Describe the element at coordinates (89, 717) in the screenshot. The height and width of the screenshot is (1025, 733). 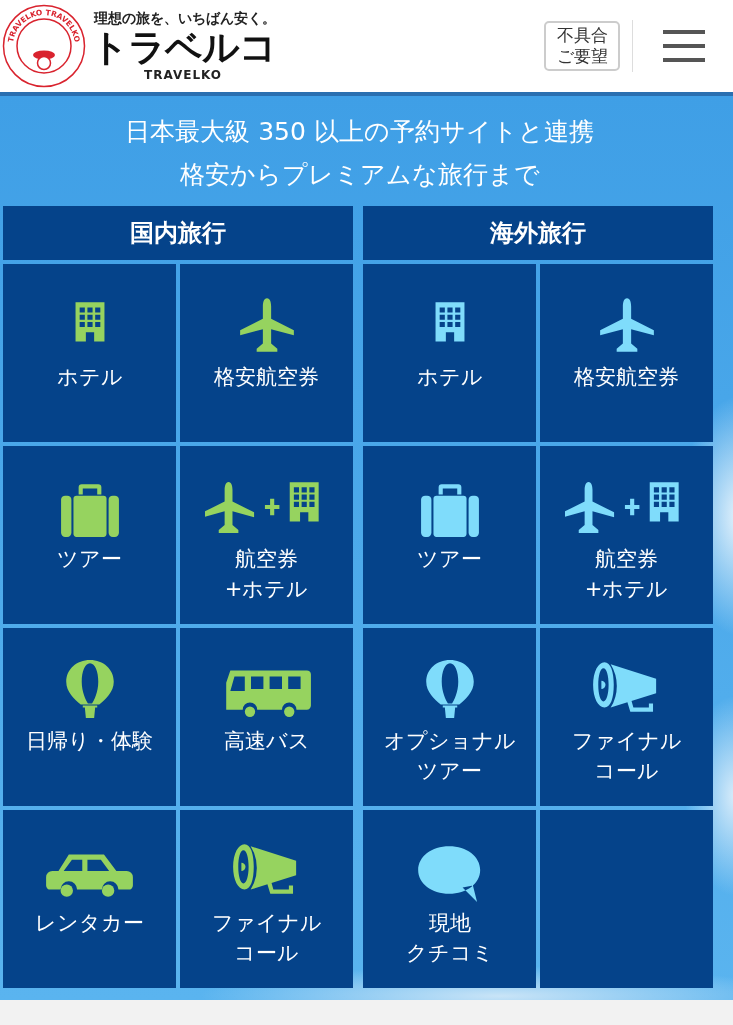
I see `category-tile: 日帰り・体験` at that location.